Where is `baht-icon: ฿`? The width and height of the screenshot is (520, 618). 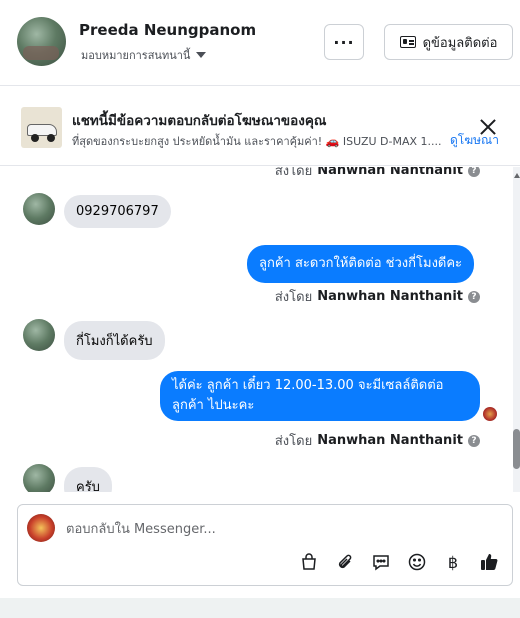
baht-icon: ฿ is located at coordinates (453, 562).